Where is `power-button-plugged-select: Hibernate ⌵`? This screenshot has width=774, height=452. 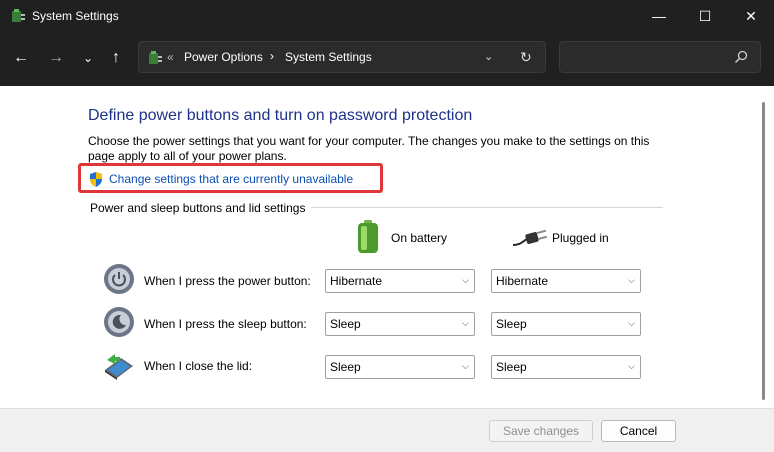
power-button-plugged-select: Hibernate ⌵ is located at coordinates (566, 281).